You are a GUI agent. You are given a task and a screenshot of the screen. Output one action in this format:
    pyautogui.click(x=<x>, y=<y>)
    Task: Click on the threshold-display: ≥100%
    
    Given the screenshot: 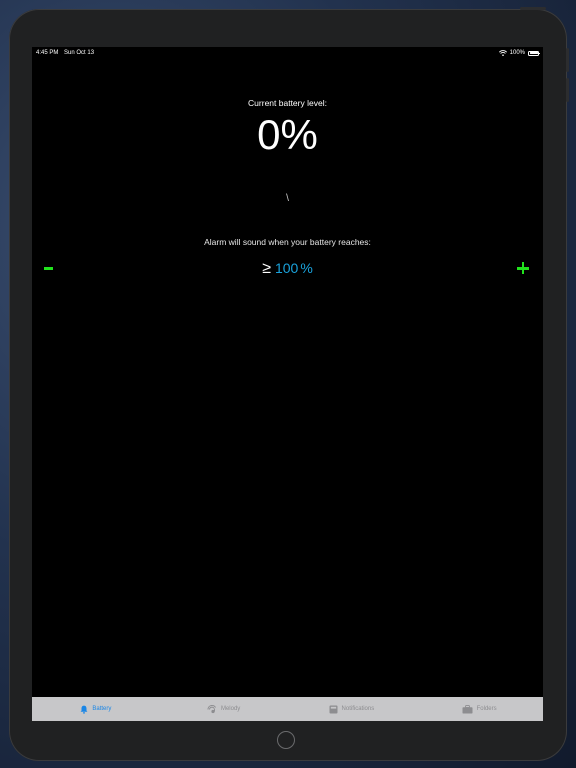 What is the action you would take?
    pyautogui.click(x=287, y=268)
    